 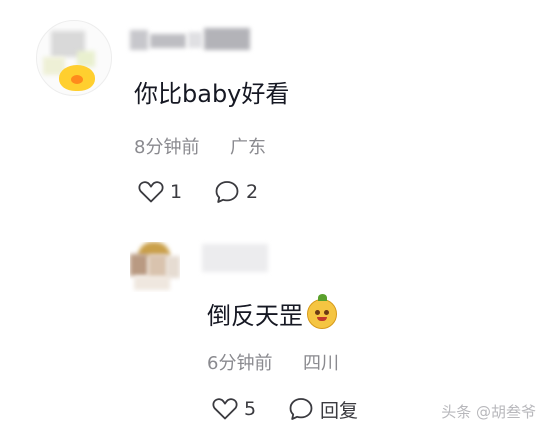 I want to click on like-count: 1, so click(x=176, y=192).